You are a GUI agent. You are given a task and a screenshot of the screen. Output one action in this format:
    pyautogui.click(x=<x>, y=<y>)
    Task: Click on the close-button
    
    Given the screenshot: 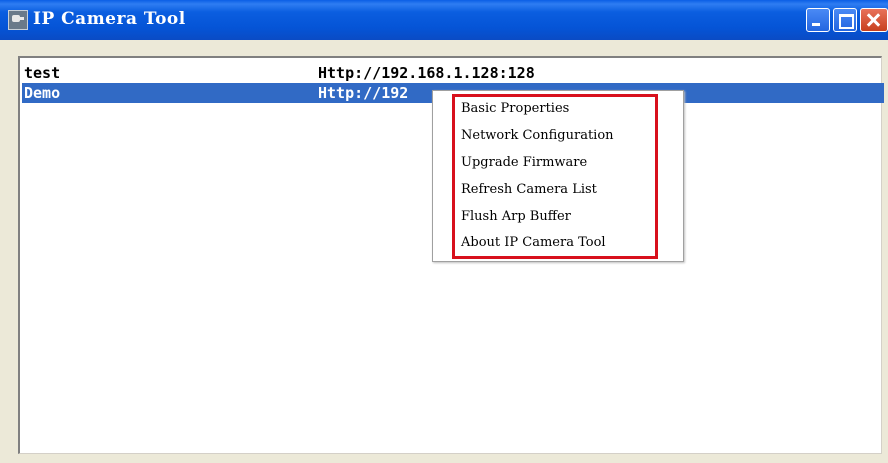 What is the action you would take?
    pyautogui.click(x=874, y=20)
    